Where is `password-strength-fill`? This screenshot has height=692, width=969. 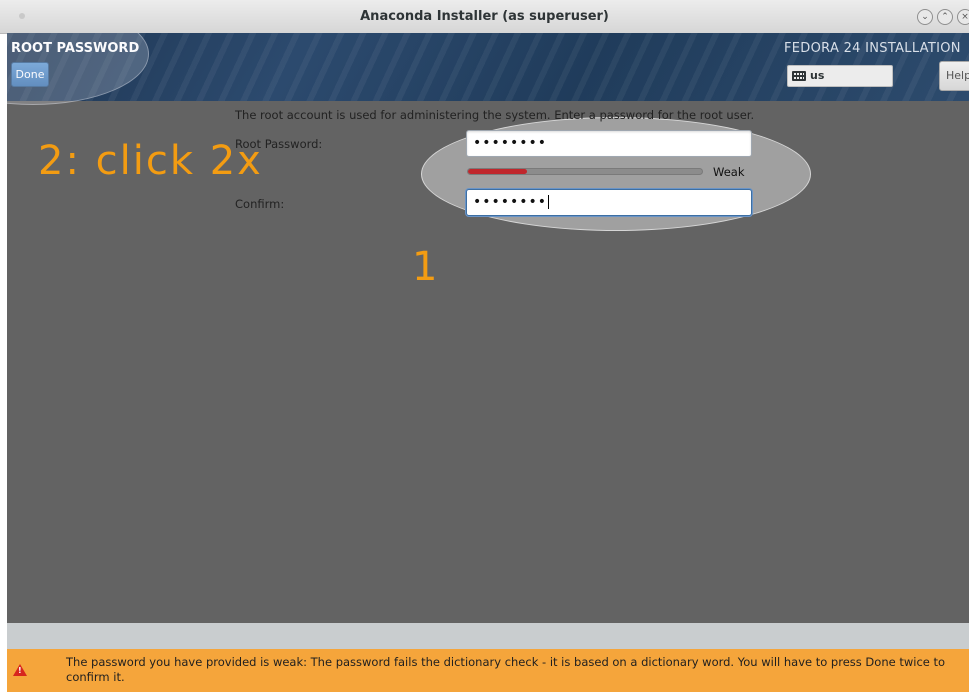 password-strength-fill is located at coordinates (497, 171).